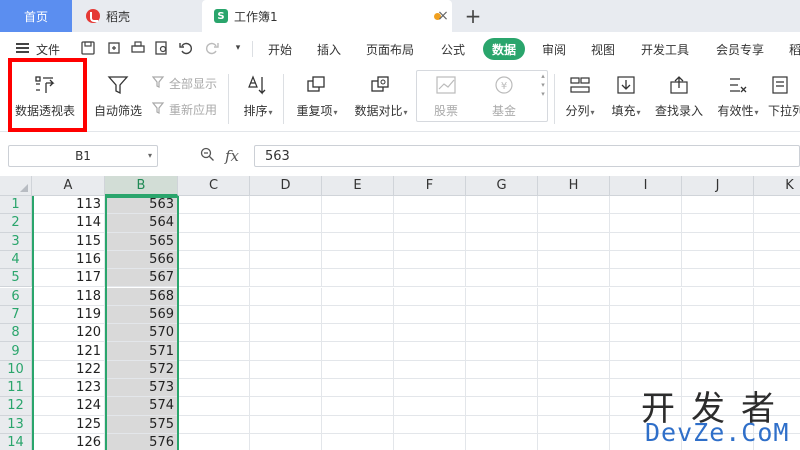 This screenshot has width=800, height=450. What do you see at coordinates (504, 95) in the screenshot?
I see `fund-button: ¥ 基金` at bounding box center [504, 95].